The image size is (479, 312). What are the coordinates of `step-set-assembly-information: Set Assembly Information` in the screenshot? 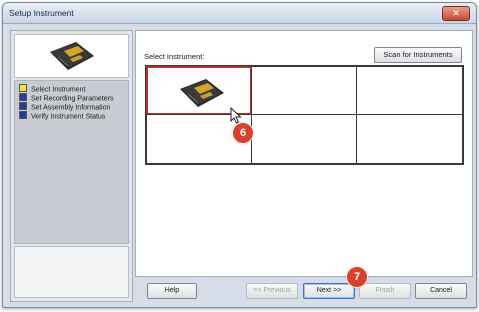 It's located at (64, 107).